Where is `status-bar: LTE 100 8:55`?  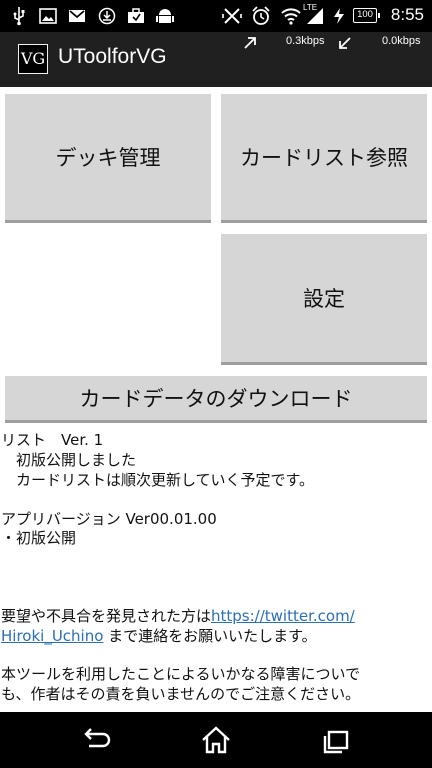 status-bar: LTE 100 8:55 is located at coordinates (216, 16).